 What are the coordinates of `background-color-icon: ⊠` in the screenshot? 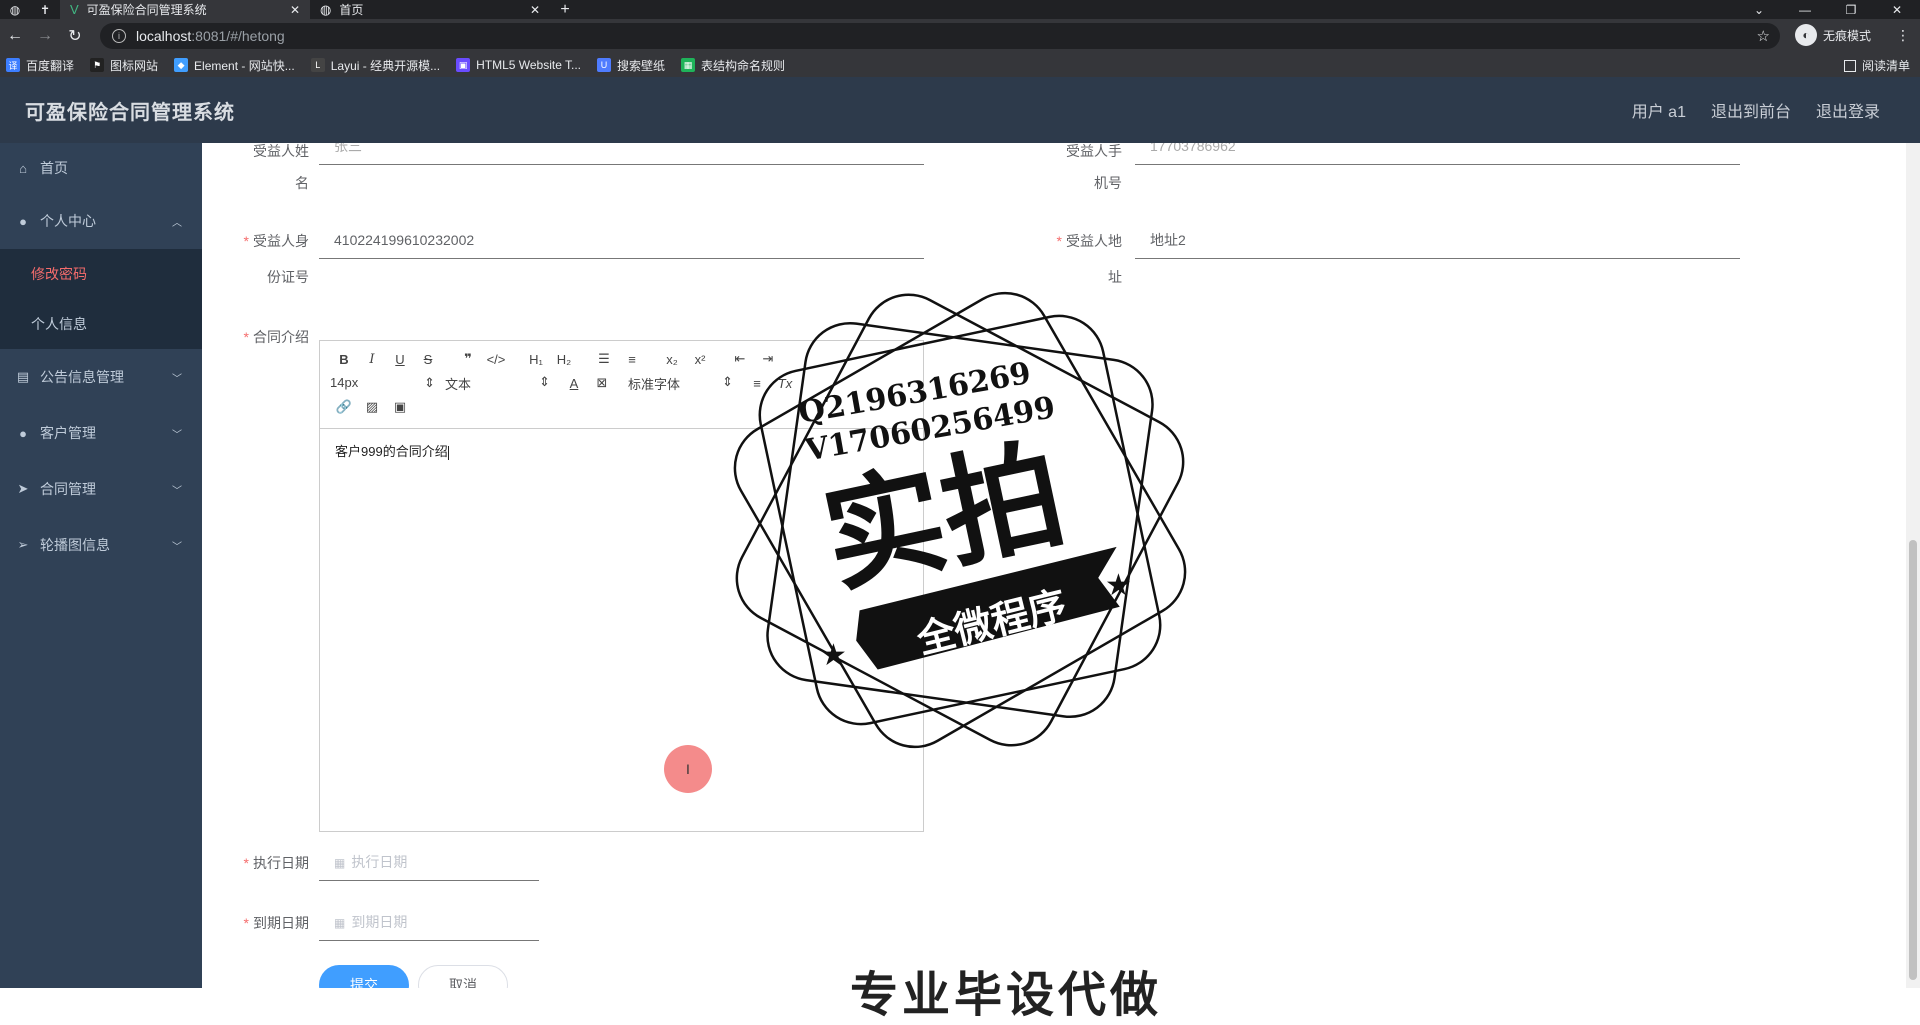 It's located at (602, 383).